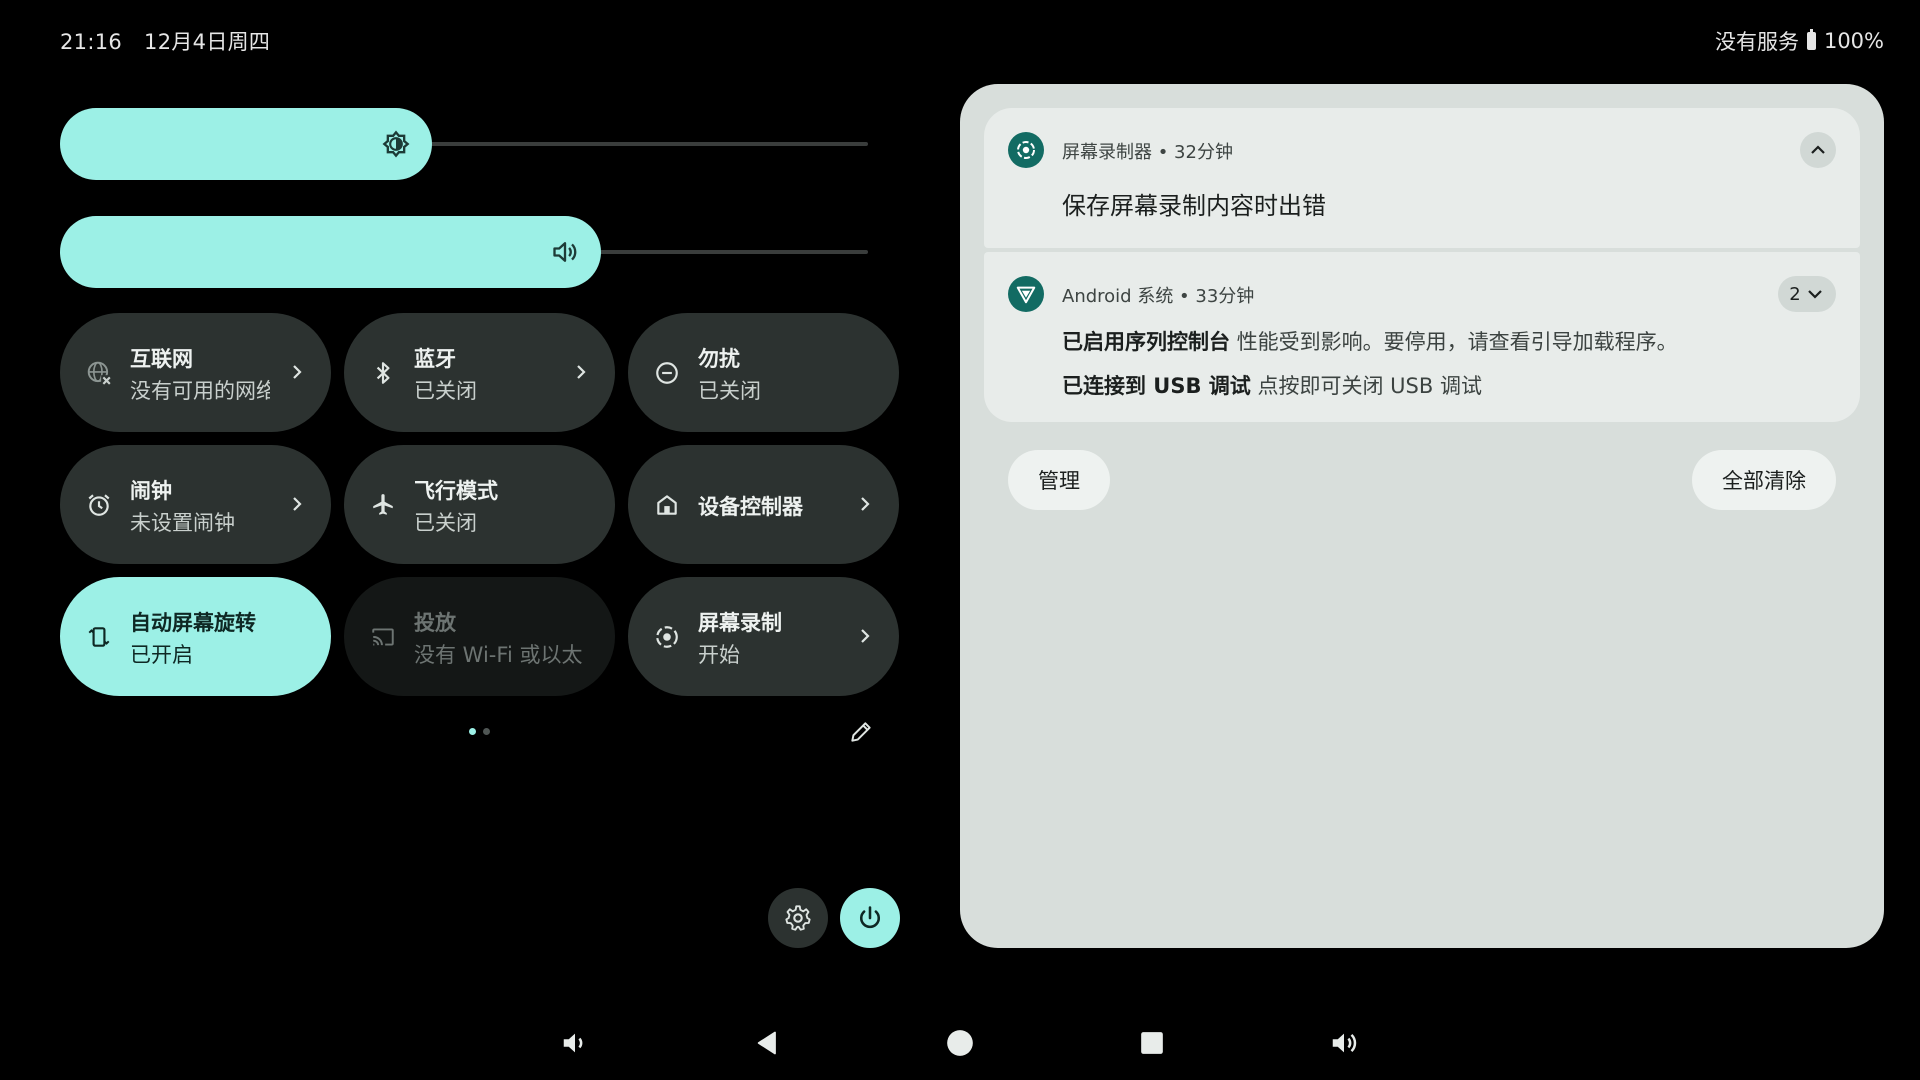  Describe the element at coordinates (1795, 294) in the screenshot. I see `notification-count: 2` at that location.